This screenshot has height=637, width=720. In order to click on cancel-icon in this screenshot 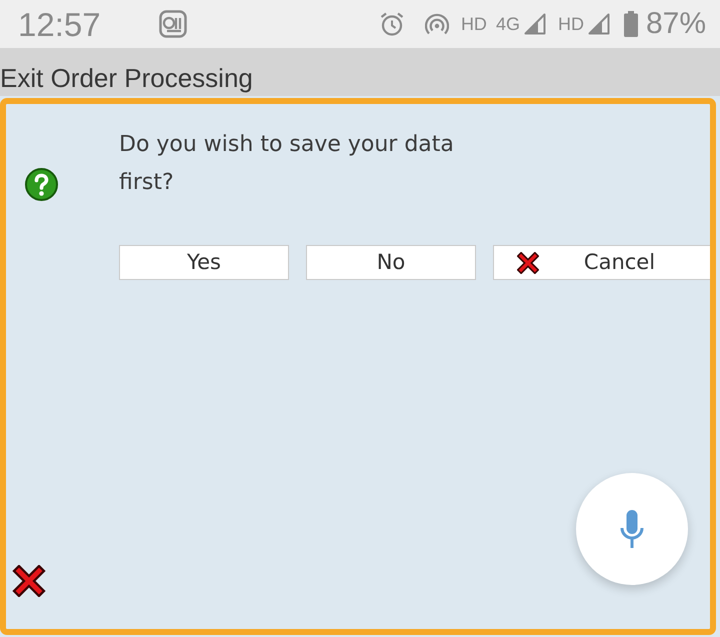, I will do `click(528, 263)`.